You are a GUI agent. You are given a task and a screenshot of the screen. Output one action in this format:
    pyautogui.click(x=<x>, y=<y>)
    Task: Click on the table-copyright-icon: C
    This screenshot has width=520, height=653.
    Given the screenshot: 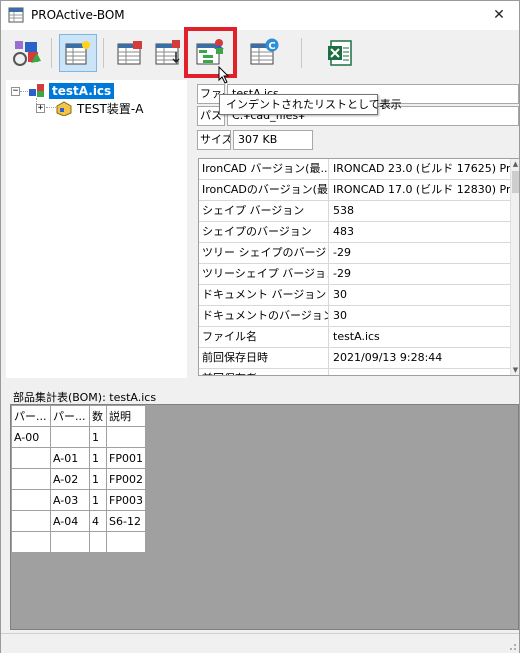 What is the action you would take?
    pyautogui.click(x=264, y=51)
    